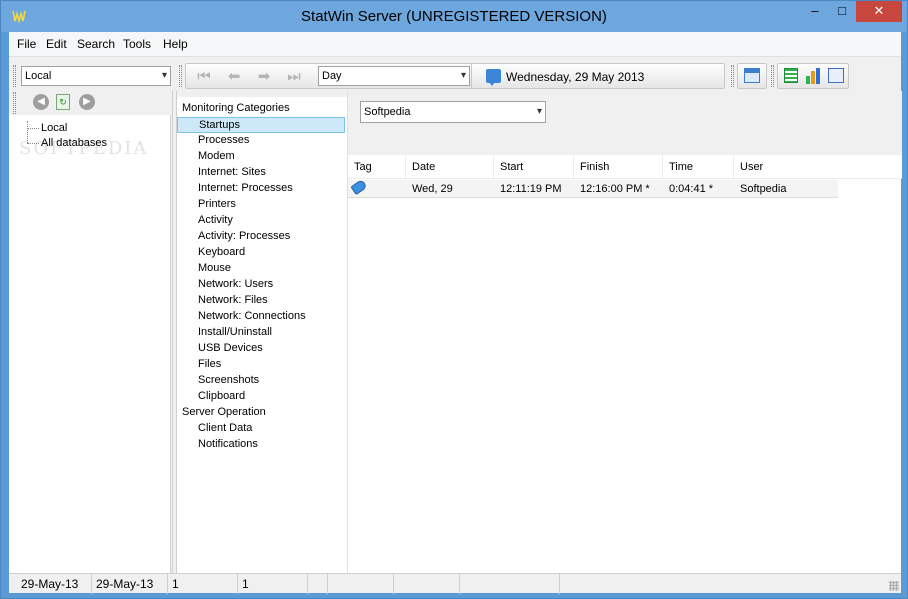 Image resolution: width=908 pixels, height=599 pixels. I want to click on tag-icon, so click(359, 187).